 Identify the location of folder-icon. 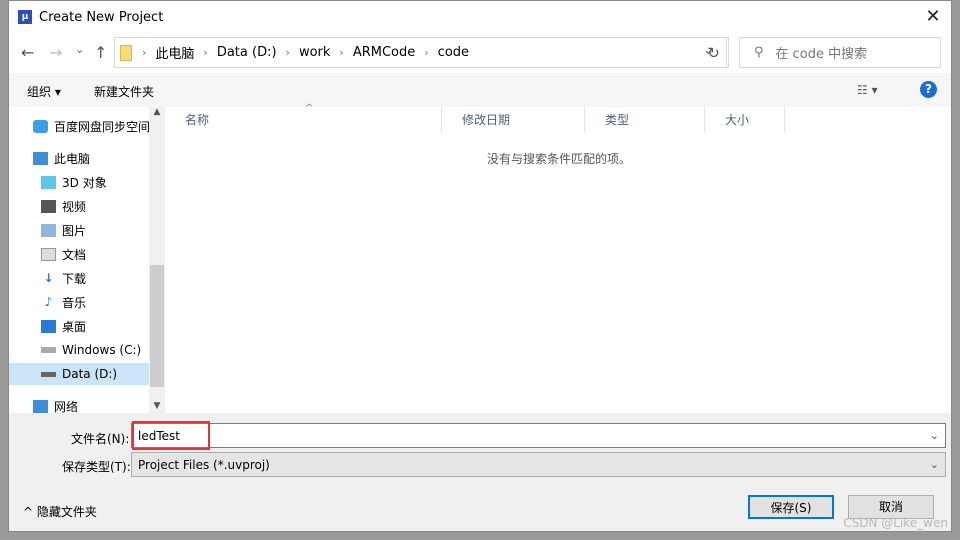
(126, 52).